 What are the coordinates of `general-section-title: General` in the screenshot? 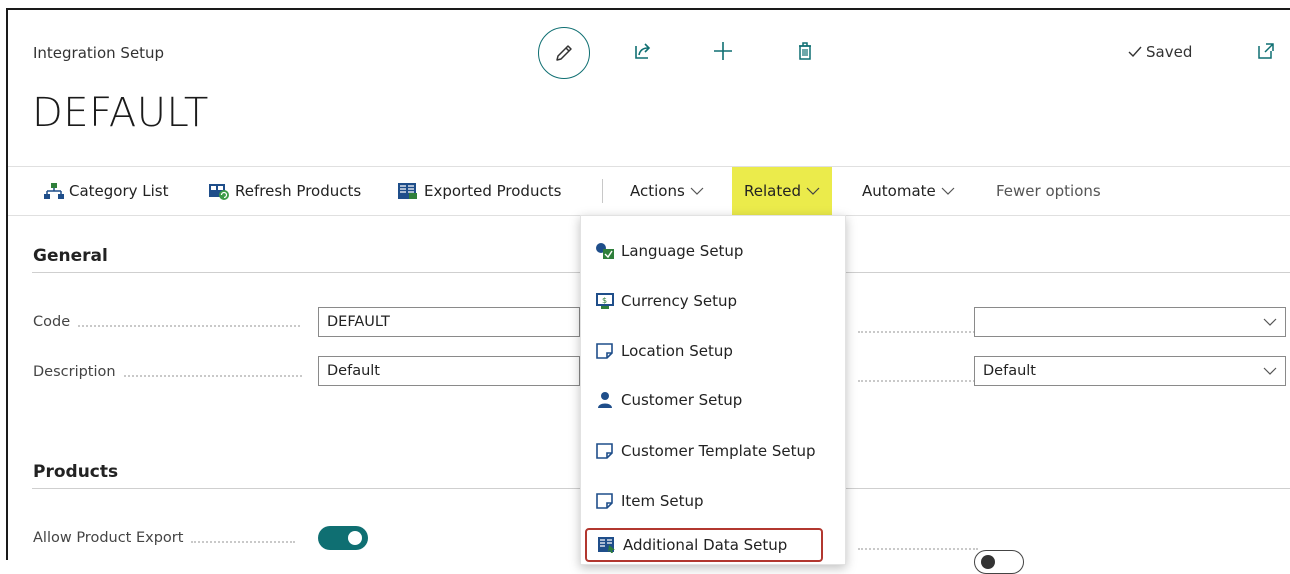 It's located at (70, 256).